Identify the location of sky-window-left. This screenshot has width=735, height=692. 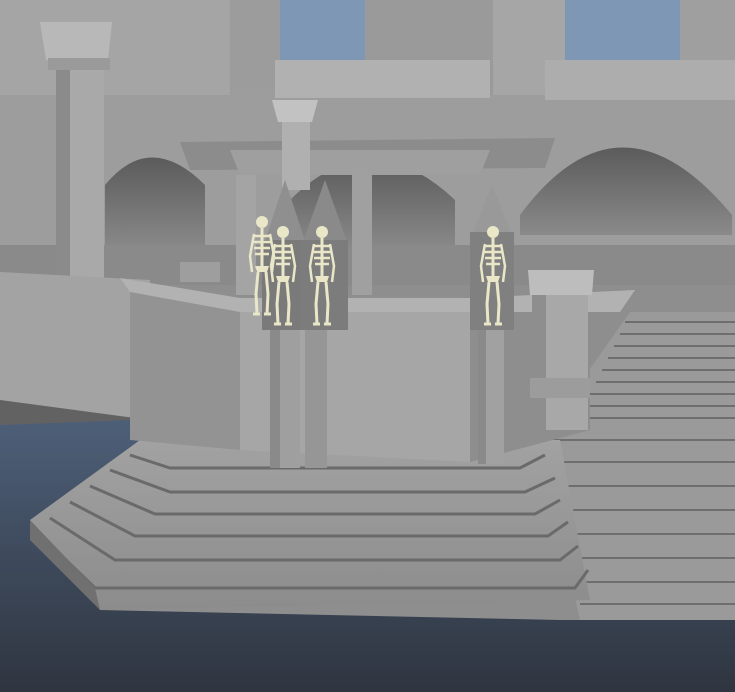
(322, 31).